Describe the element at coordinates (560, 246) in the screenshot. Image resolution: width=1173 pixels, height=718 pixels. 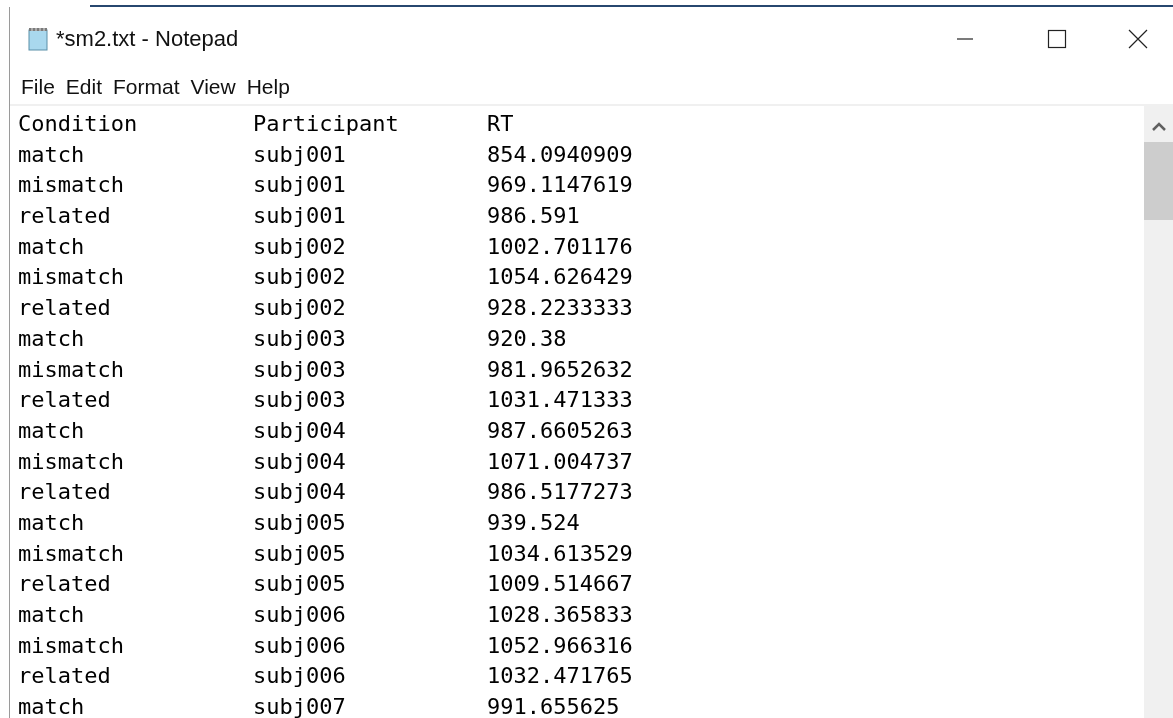
I see `text-cell-text: 1002.701176` at that location.